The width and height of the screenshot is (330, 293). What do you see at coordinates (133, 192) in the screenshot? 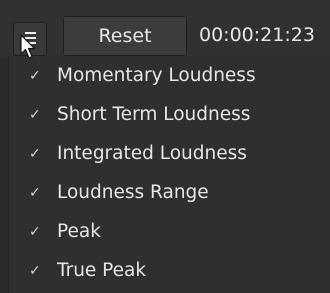
I see `menu-item-label: Loudness Range` at bounding box center [133, 192].